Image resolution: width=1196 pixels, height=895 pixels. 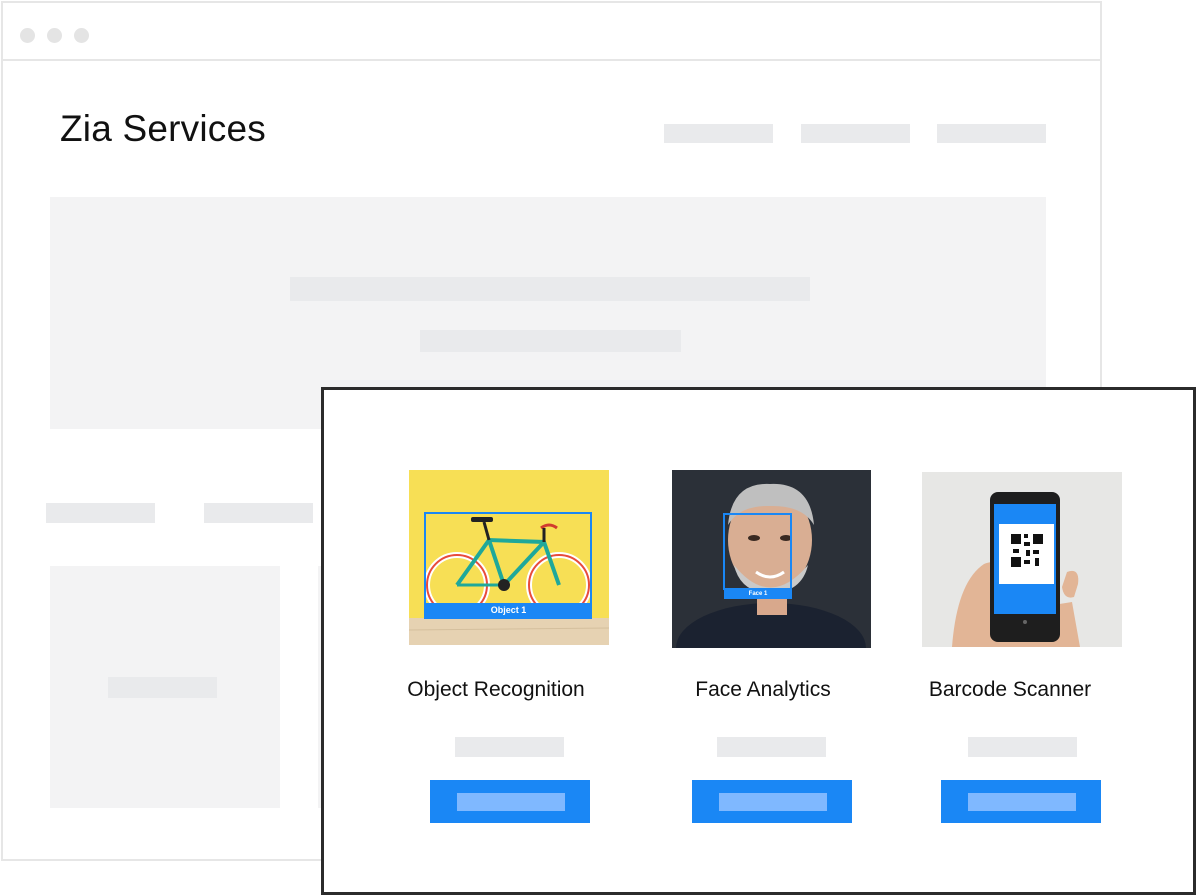 What do you see at coordinates (162, 687) in the screenshot?
I see `background-card-label-placeholder` at bounding box center [162, 687].